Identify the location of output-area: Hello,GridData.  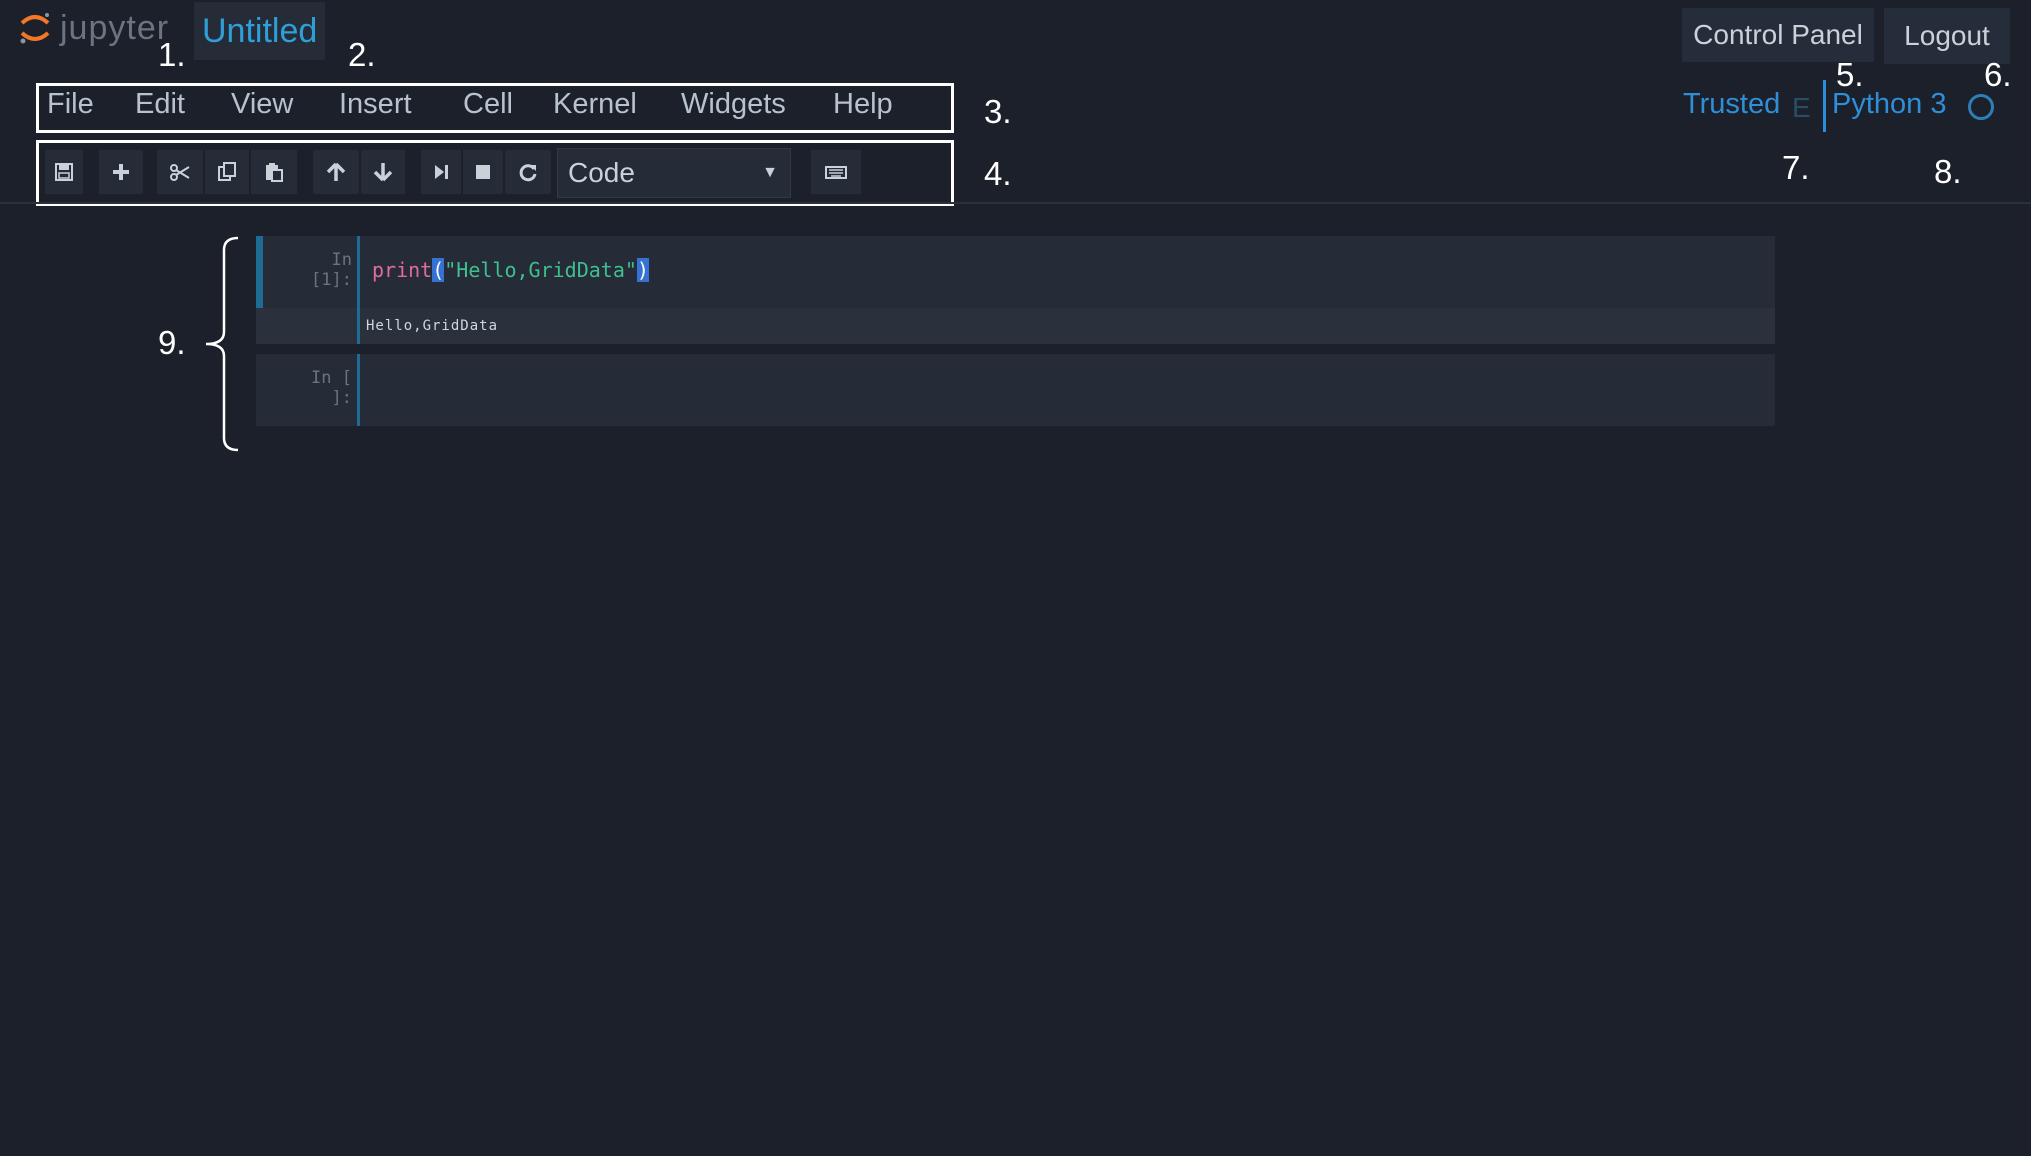
(1015, 326).